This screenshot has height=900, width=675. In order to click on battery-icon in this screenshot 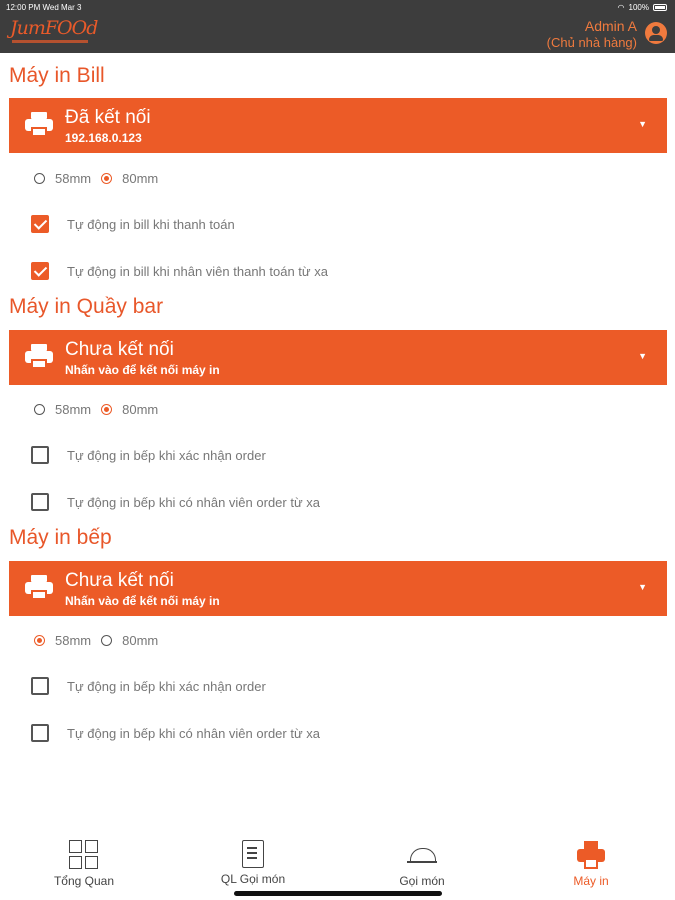, I will do `click(660, 7)`.